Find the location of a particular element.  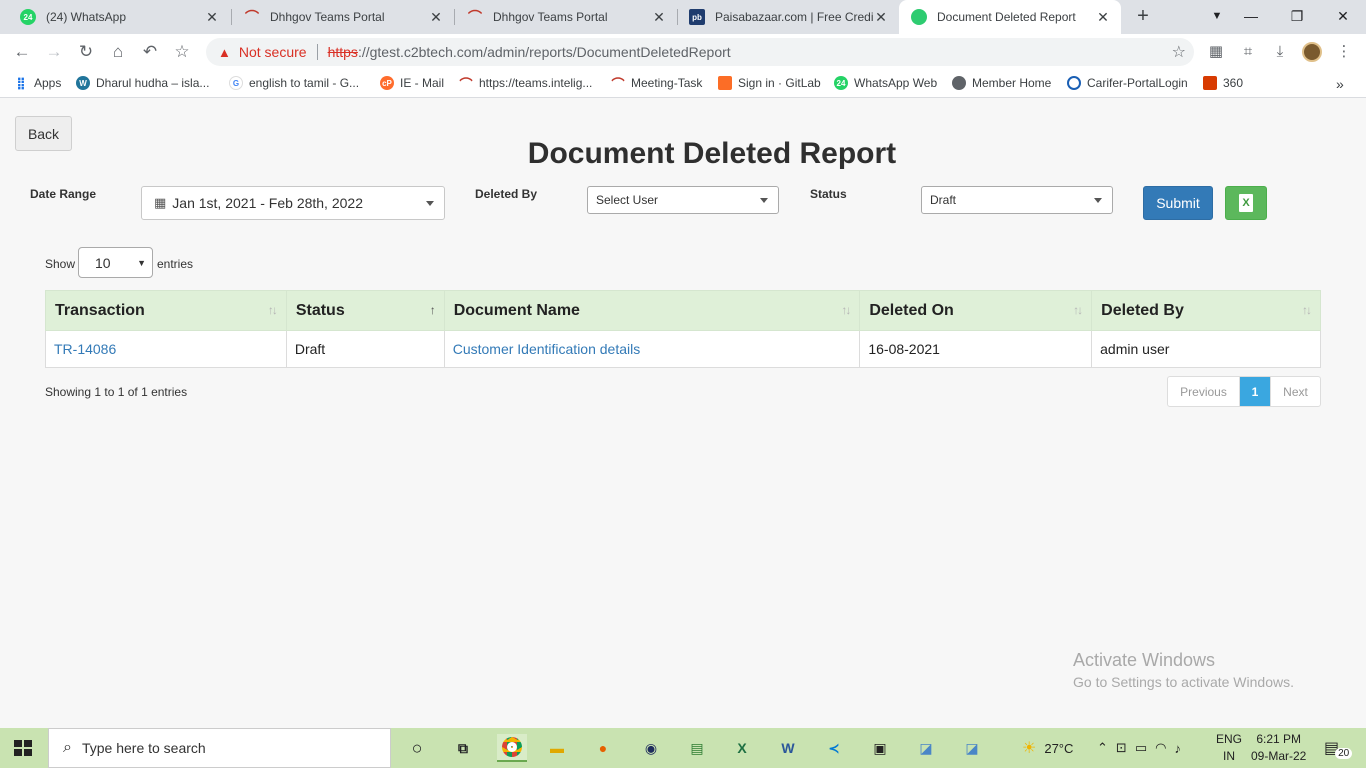

column-header-label: Status is located at coordinates (320, 310).